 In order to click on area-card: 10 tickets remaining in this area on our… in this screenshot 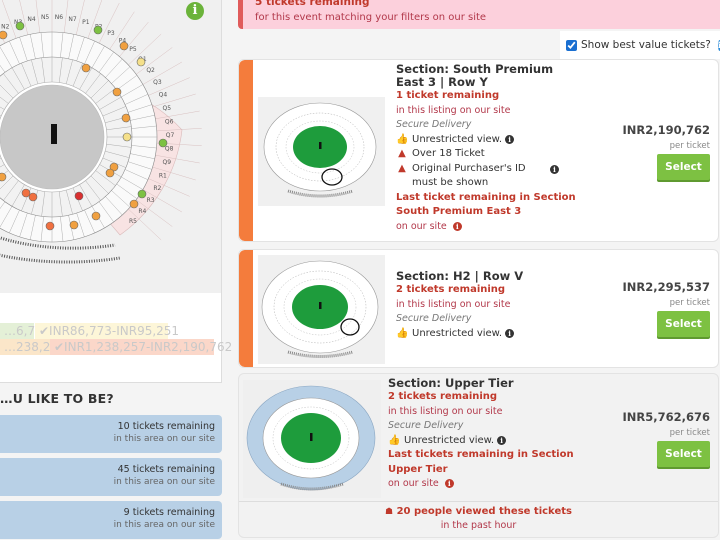, I will do `click(111, 434)`.